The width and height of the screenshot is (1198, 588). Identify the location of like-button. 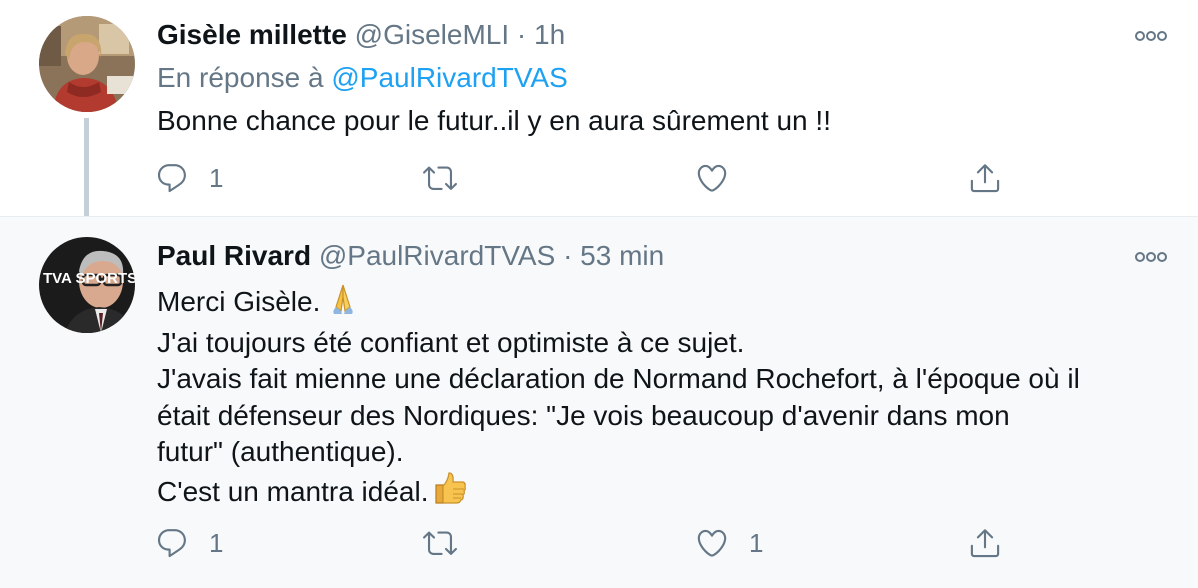
(722, 178).